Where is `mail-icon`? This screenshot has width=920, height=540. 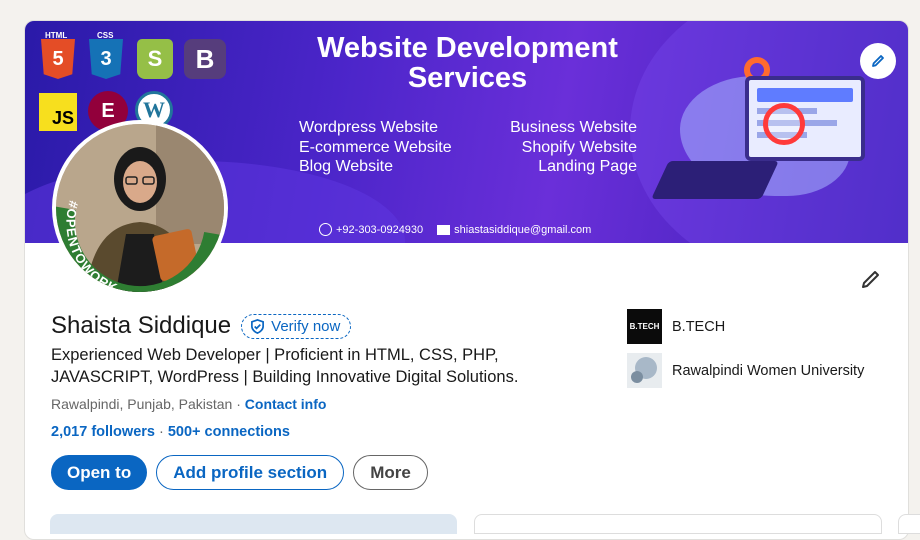 mail-icon is located at coordinates (444, 229).